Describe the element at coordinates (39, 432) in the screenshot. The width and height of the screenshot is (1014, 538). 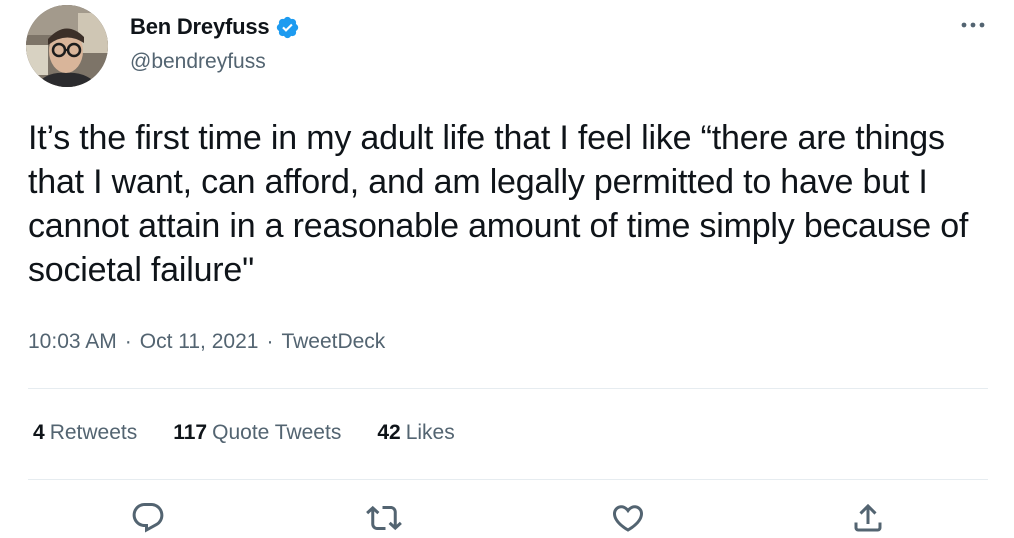
I see `retweets-count: 4` at that location.